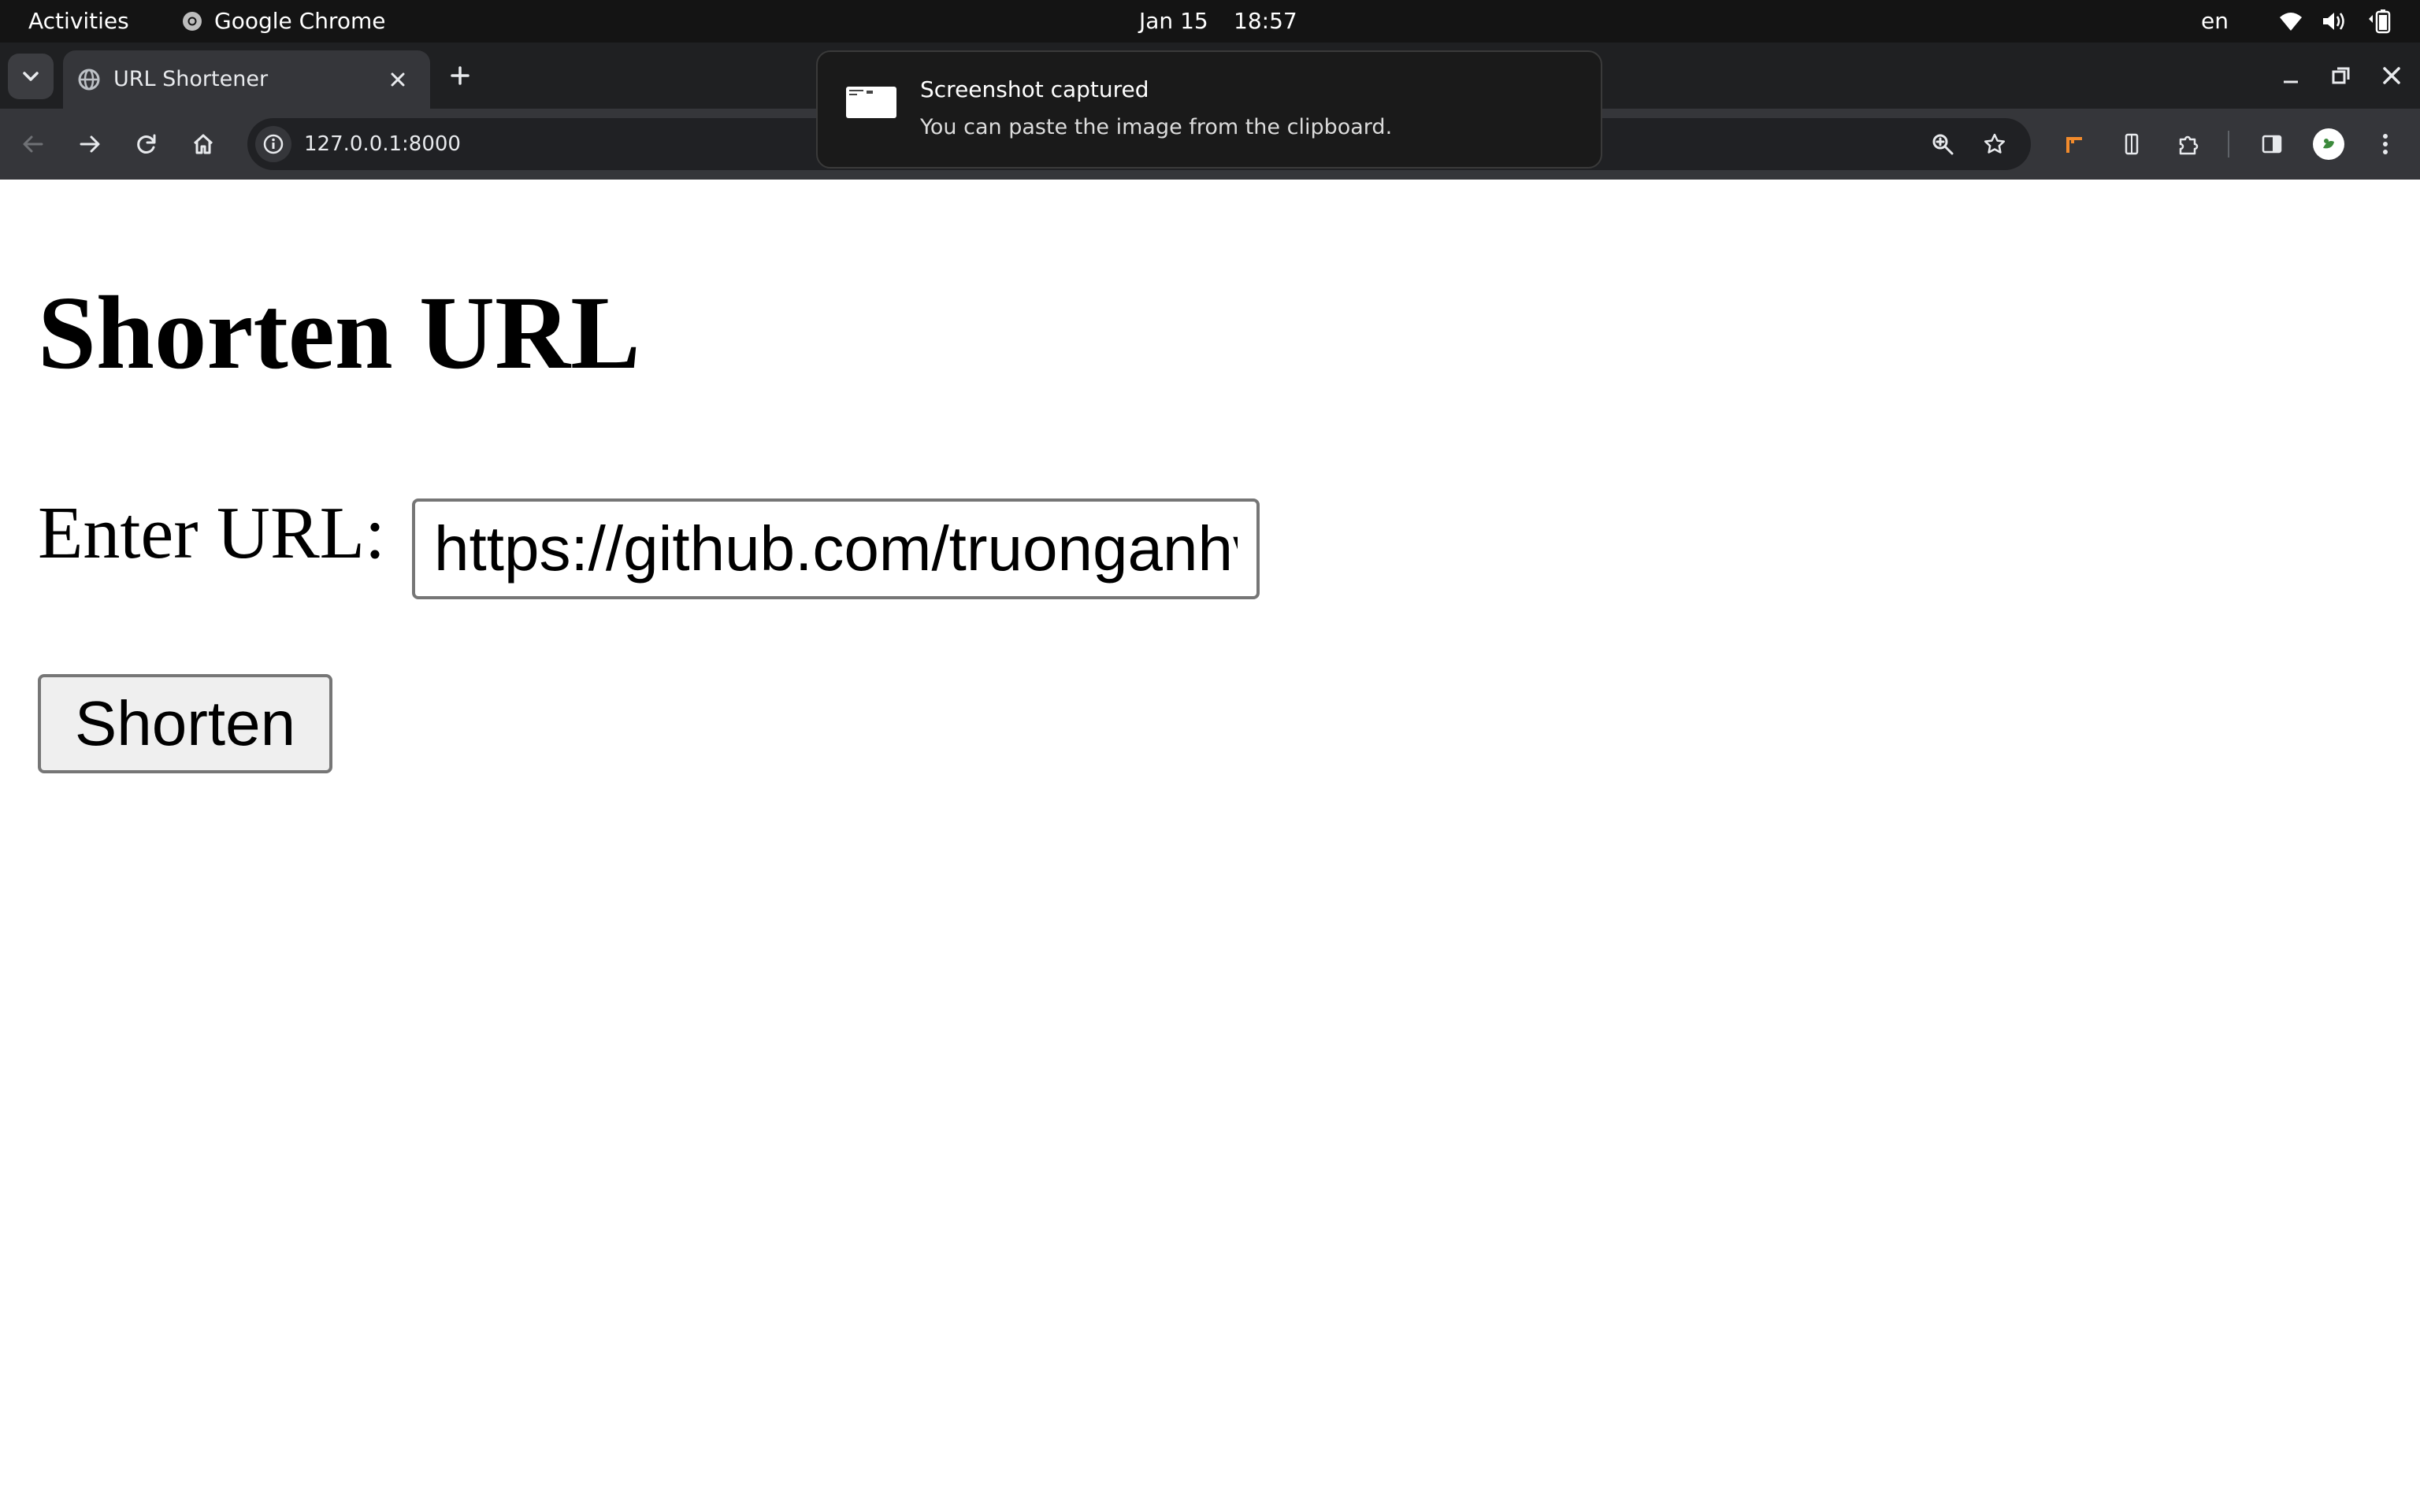  Describe the element at coordinates (1210, 21) in the screenshot. I see `system-top-bar: Activities Google Chrome Jan 15 18:57 en` at that location.